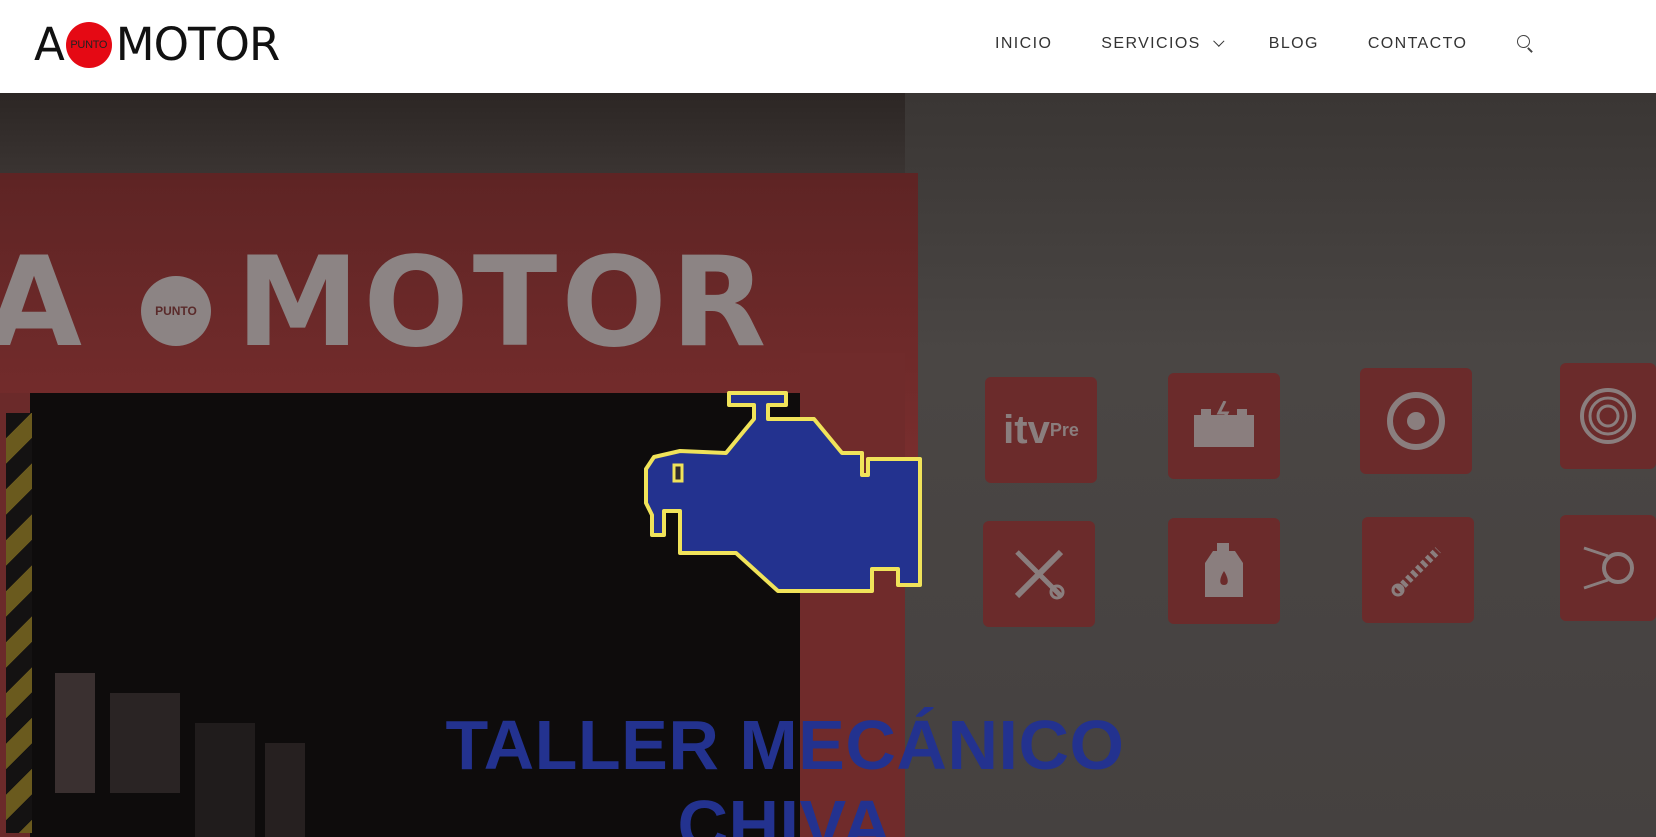  What do you see at coordinates (1526, 44) in the screenshot?
I see `search-icon` at bounding box center [1526, 44].